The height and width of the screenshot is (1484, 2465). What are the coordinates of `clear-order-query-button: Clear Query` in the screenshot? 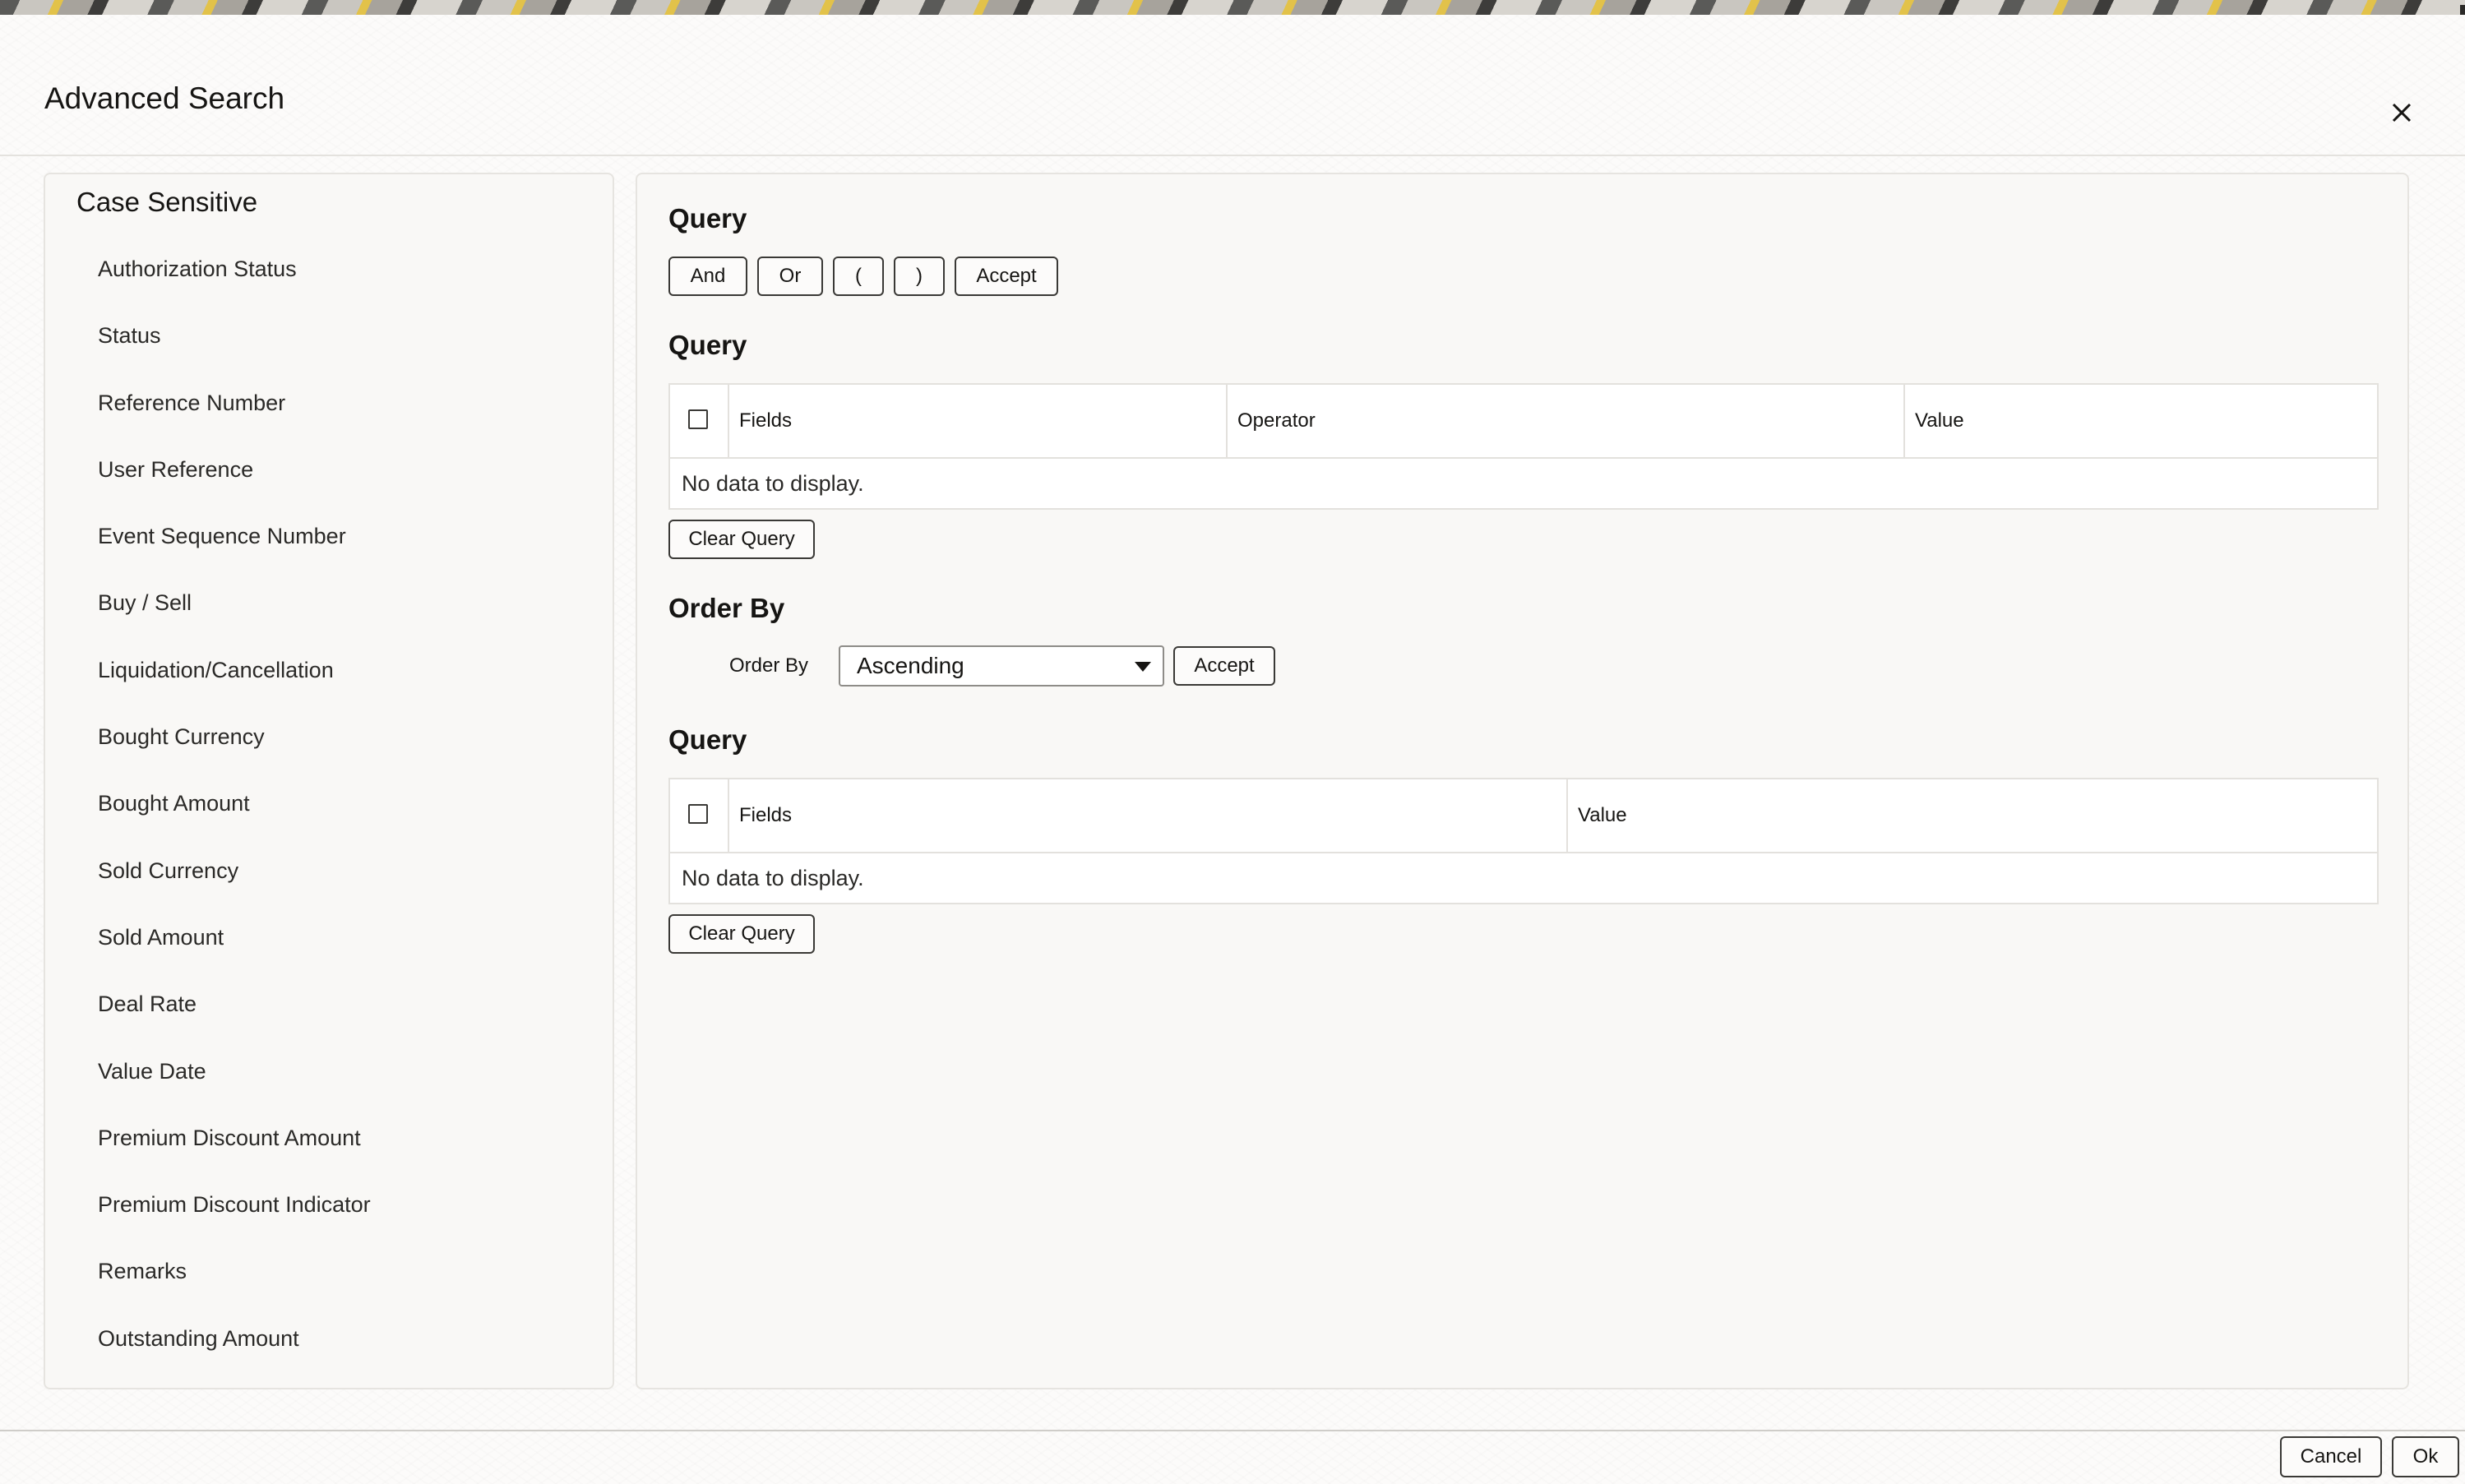 It's located at (741, 934).